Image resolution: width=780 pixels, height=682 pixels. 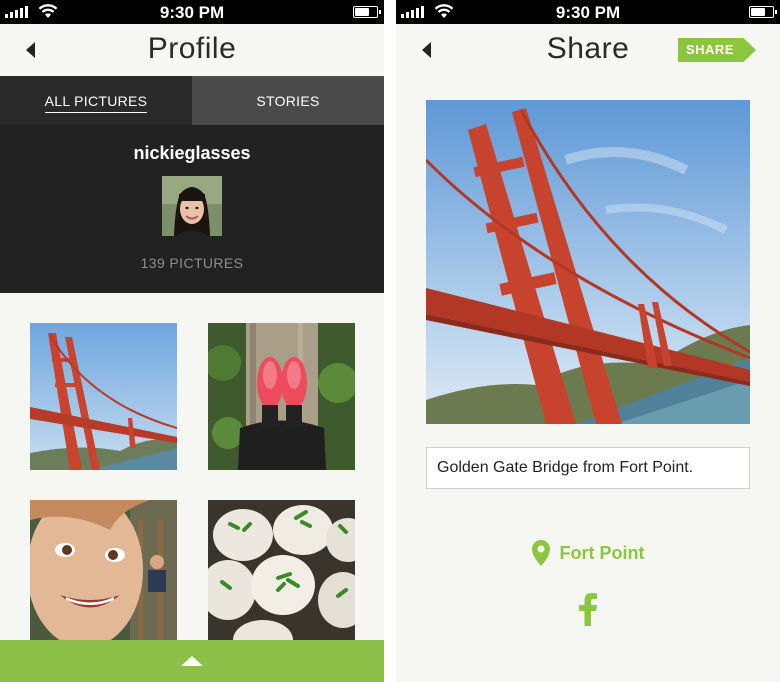 I want to click on navigation-bar: Profile, so click(x=192, y=50).